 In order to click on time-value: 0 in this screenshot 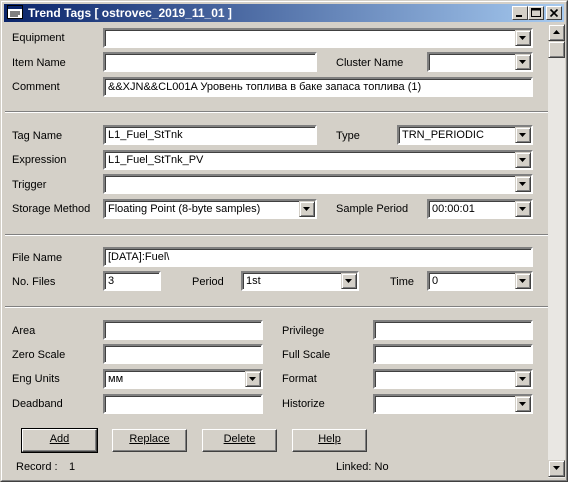, I will do `click(435, 281)`.